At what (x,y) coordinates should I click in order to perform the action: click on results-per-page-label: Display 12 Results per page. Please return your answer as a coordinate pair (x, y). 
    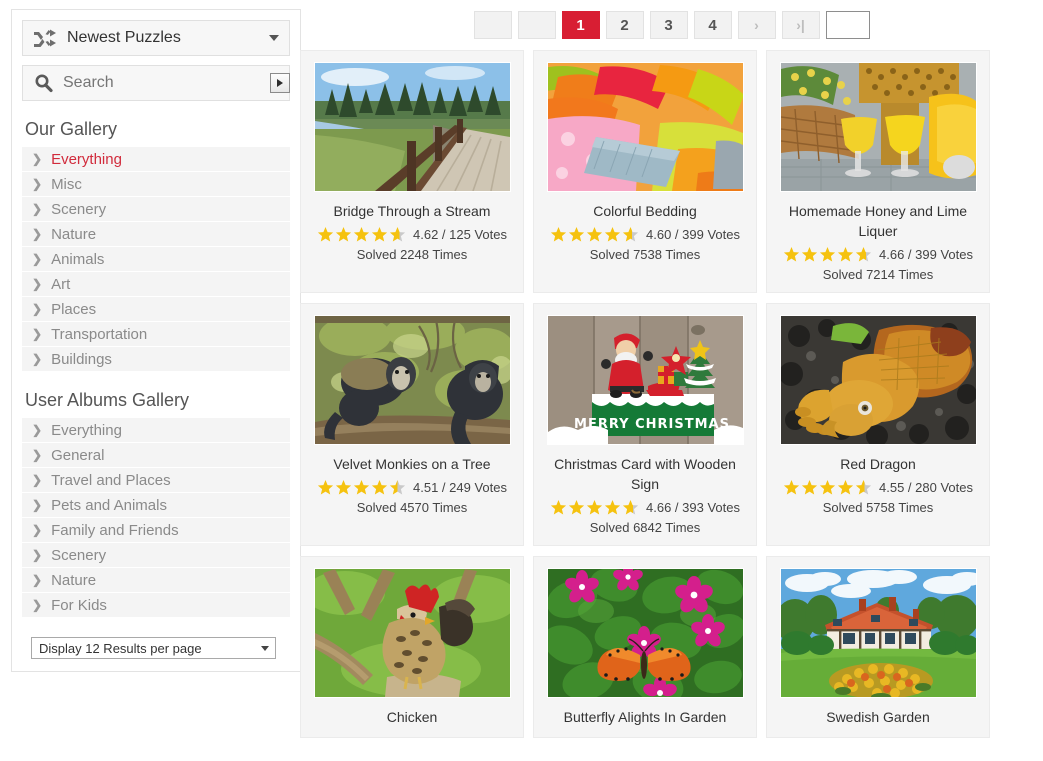
    Looking at the image, I should click on (120, 648).